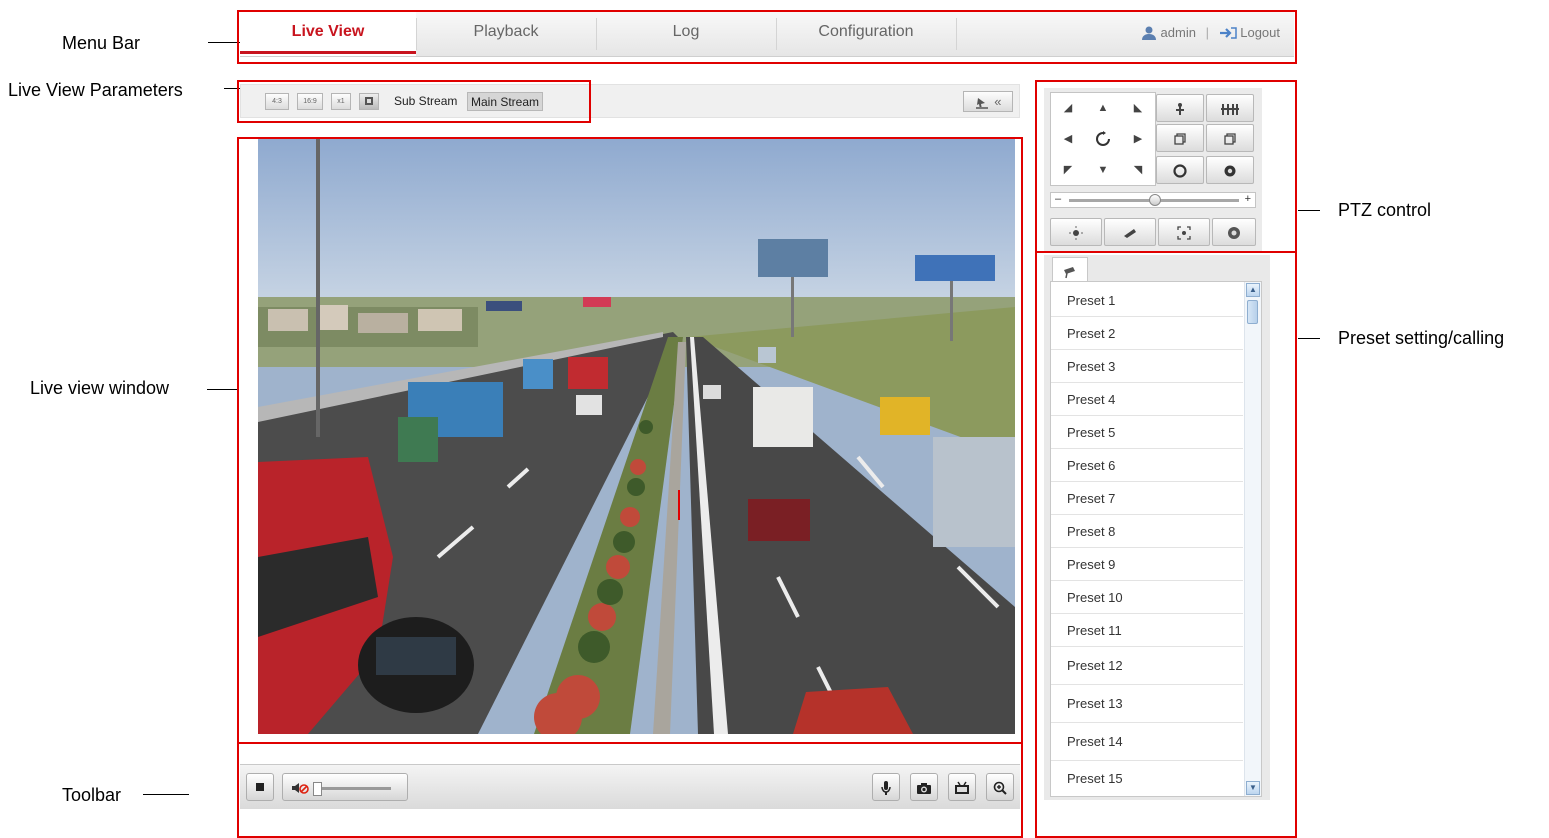 The image size is (1549, 838). Describe the element at coordinates (1147, 432) in the screenshot. I see `preset-item: Preset 5` at that location.